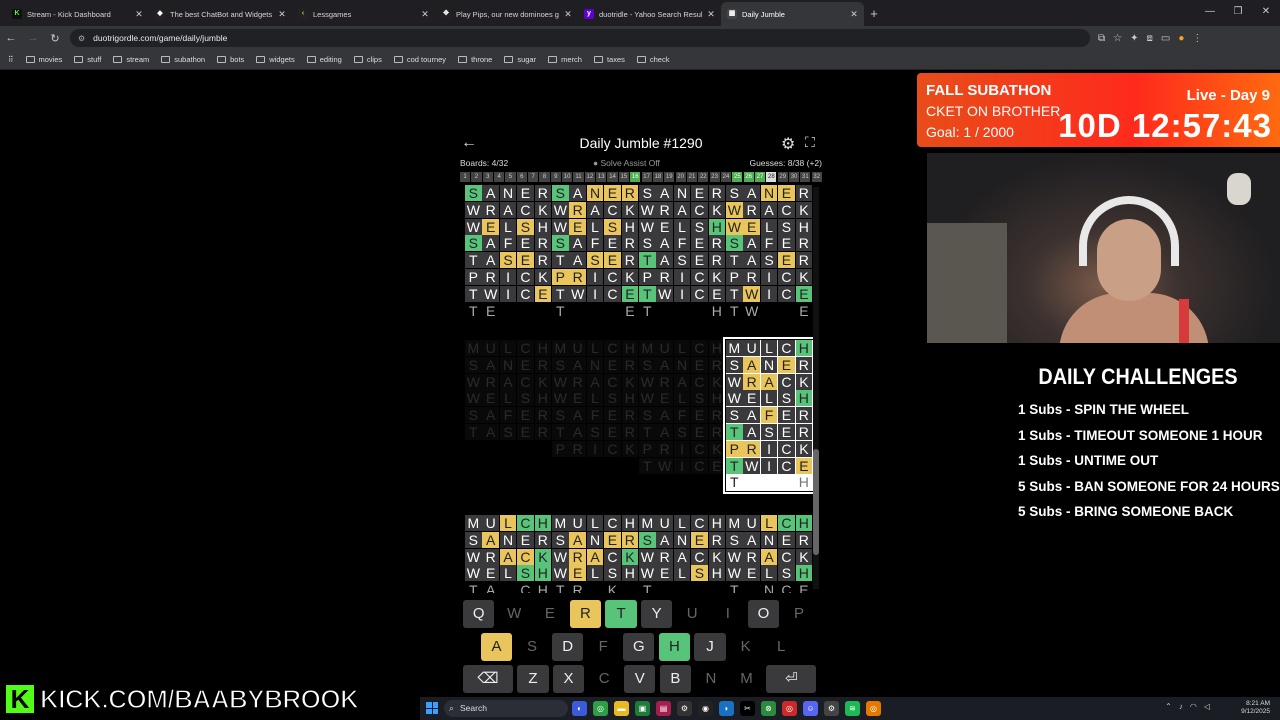 Image resolution: width=1280 pixels, height=720 pixels. Describe the element at coordinates (726, 177) in the screenshot. I see `board-number: 24` at that location.